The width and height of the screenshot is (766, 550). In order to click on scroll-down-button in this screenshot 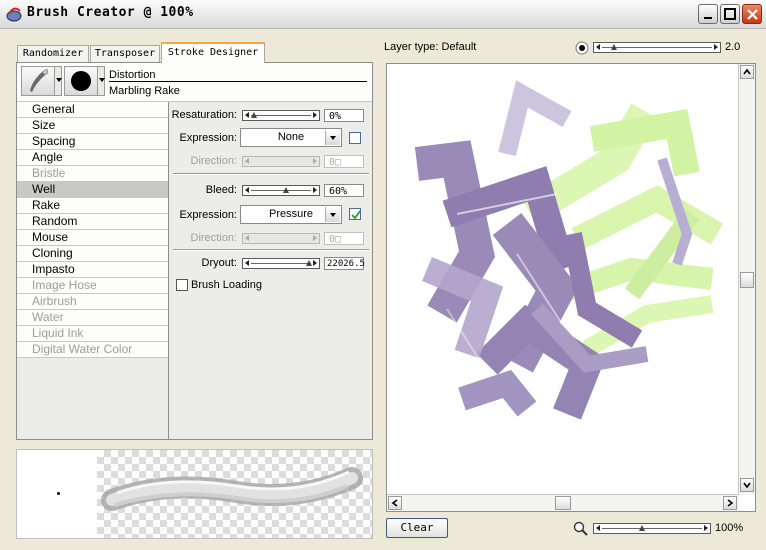, I will do `click(747, 485)`.